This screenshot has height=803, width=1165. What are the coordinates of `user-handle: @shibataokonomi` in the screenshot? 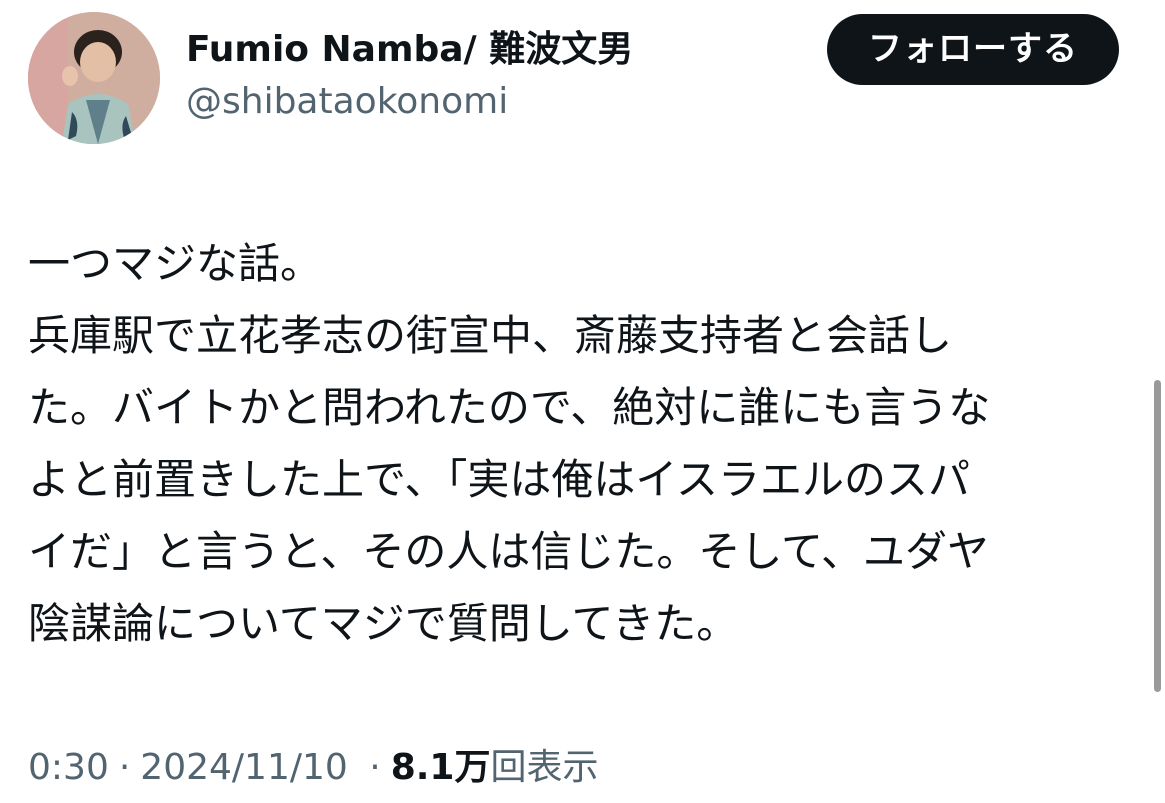 It's located at (347, 102).